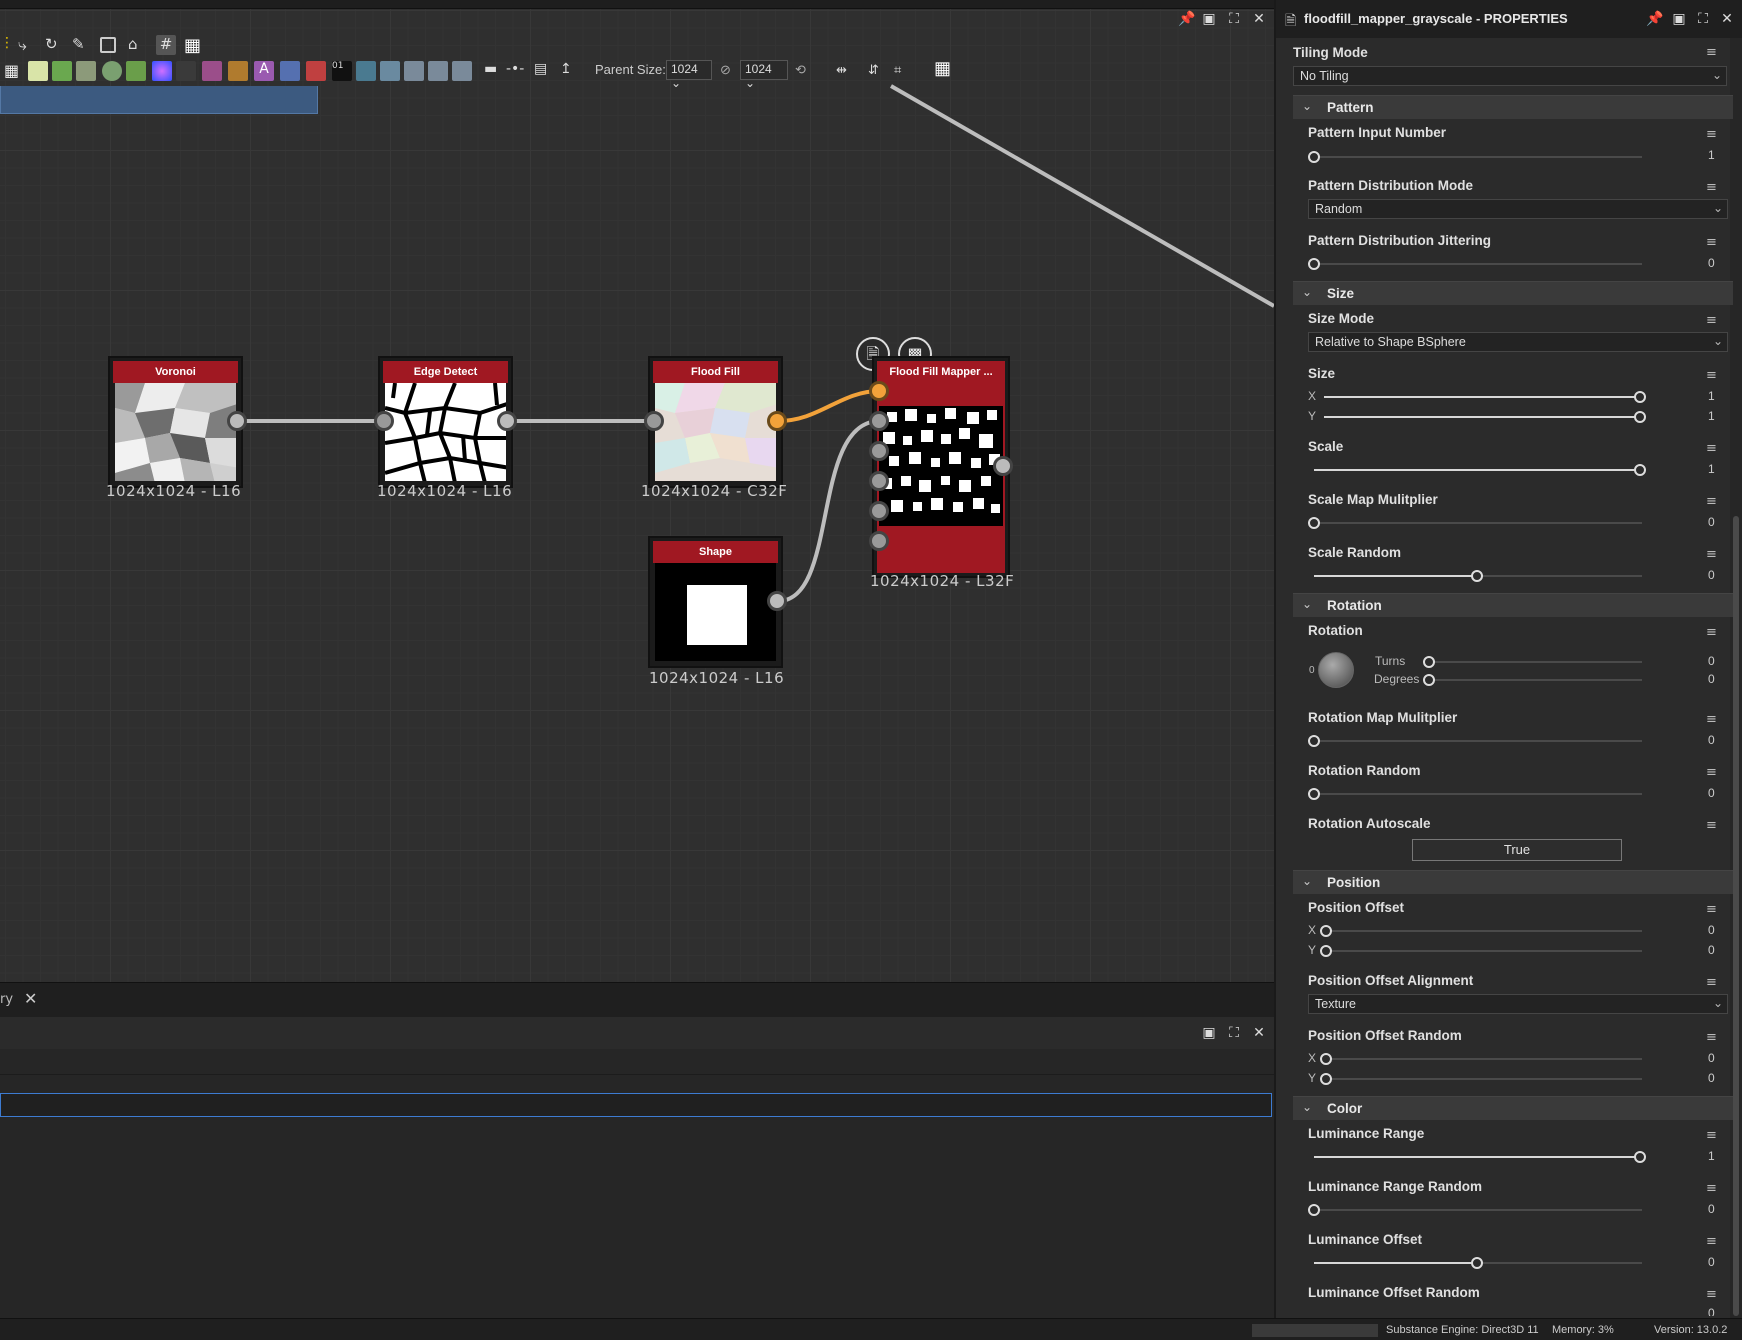 The width and height of the screenshot is (1742, 1340). What do you see at coordinates (637, 1000) in the screenshot?
I see `bottom-tab-bar: ry ✕` at bounding box center [637, 1000].